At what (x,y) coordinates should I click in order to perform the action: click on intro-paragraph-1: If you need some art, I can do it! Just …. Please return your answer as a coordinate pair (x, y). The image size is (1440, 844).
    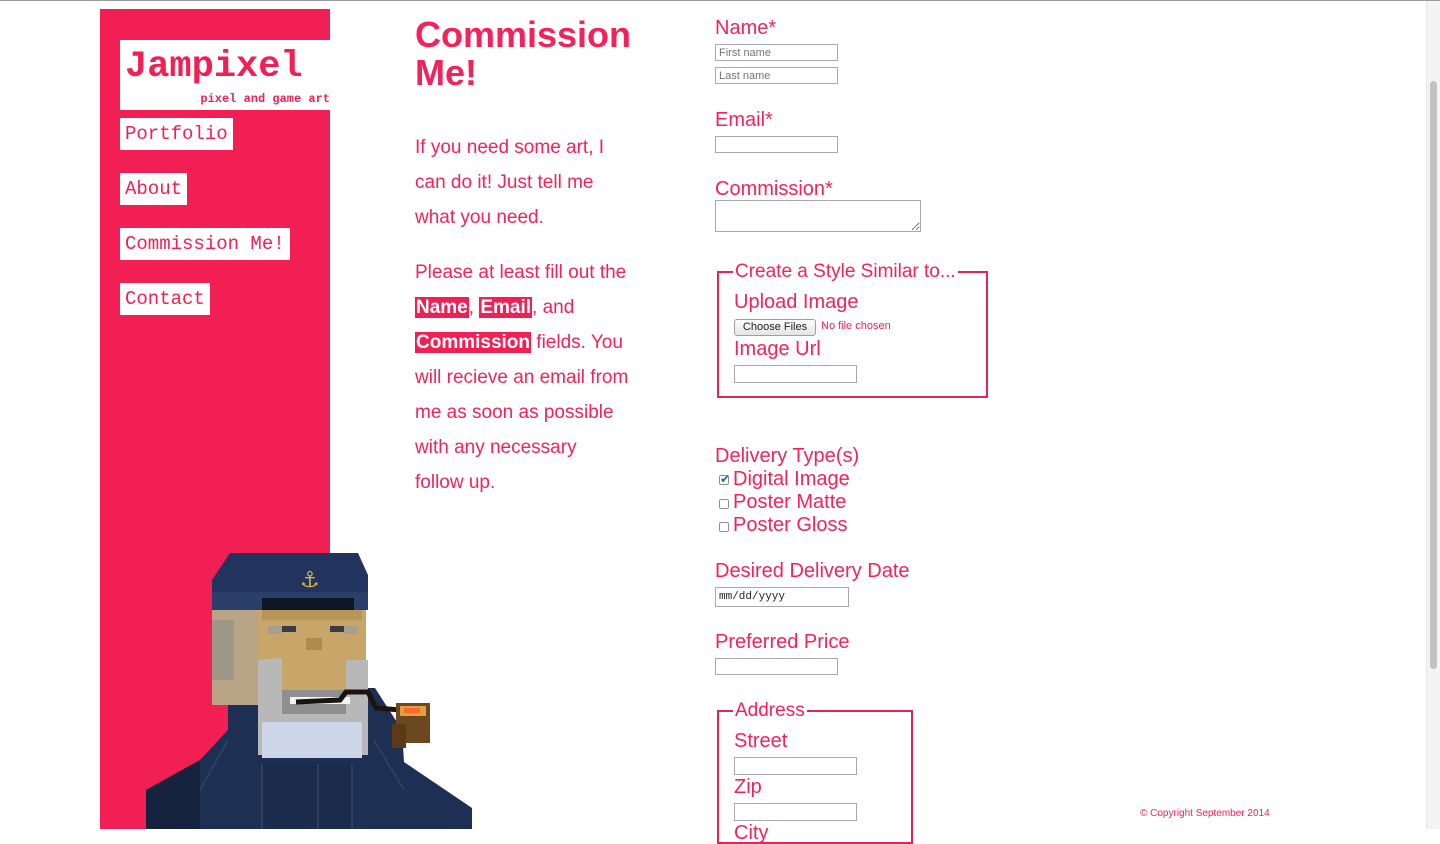
    Looking at the image, I should click on (510, 182).